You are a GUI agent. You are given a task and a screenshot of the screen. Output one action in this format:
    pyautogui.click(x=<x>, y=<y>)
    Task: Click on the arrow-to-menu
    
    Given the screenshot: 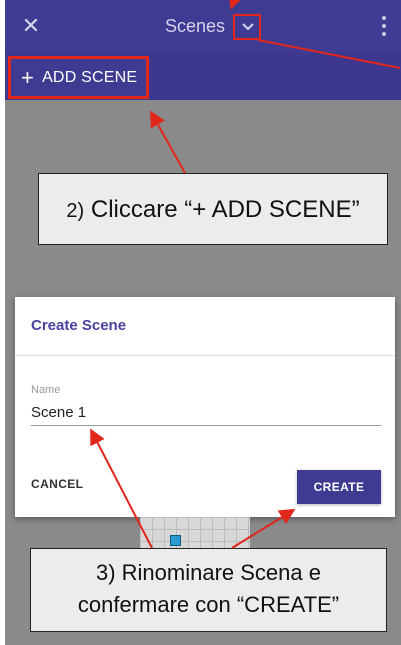 What is the action you would take?
    pyautogui.click(x=329, y=54)
    